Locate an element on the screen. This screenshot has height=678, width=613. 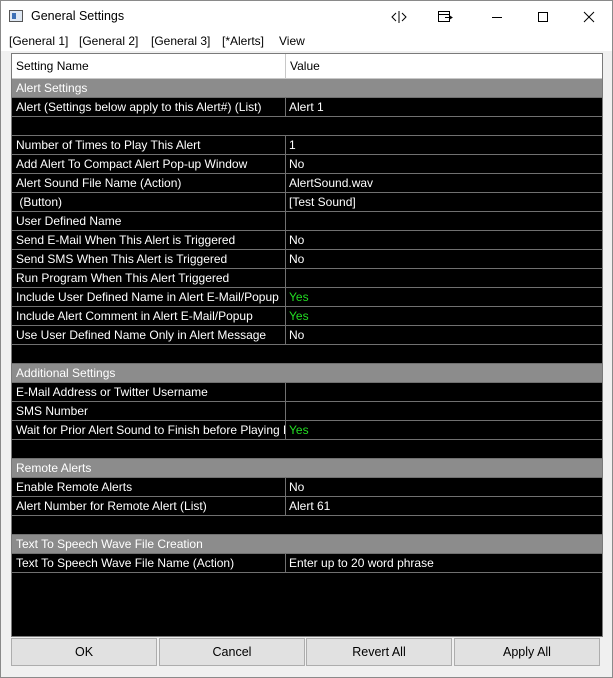
setting-row: User Defined Name is located at coordinates (307, 221).